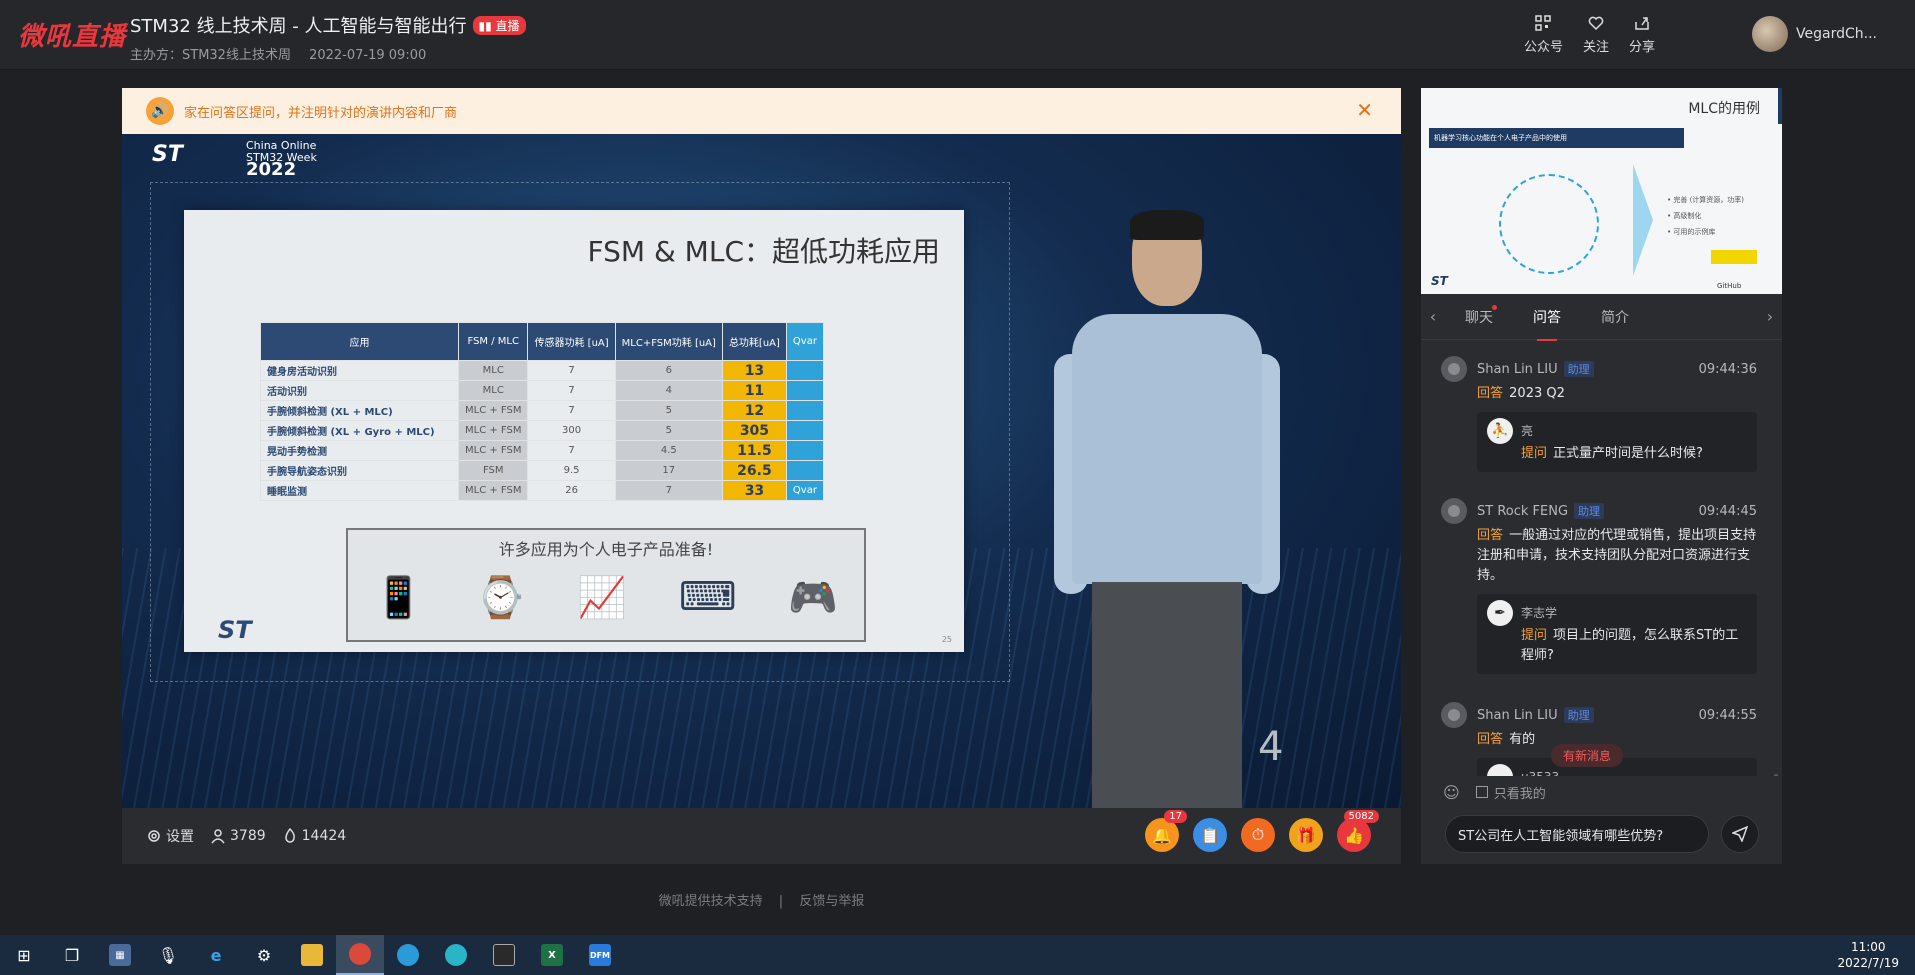  I want to click on official-account-label: 公众号, so click(1543, 47).